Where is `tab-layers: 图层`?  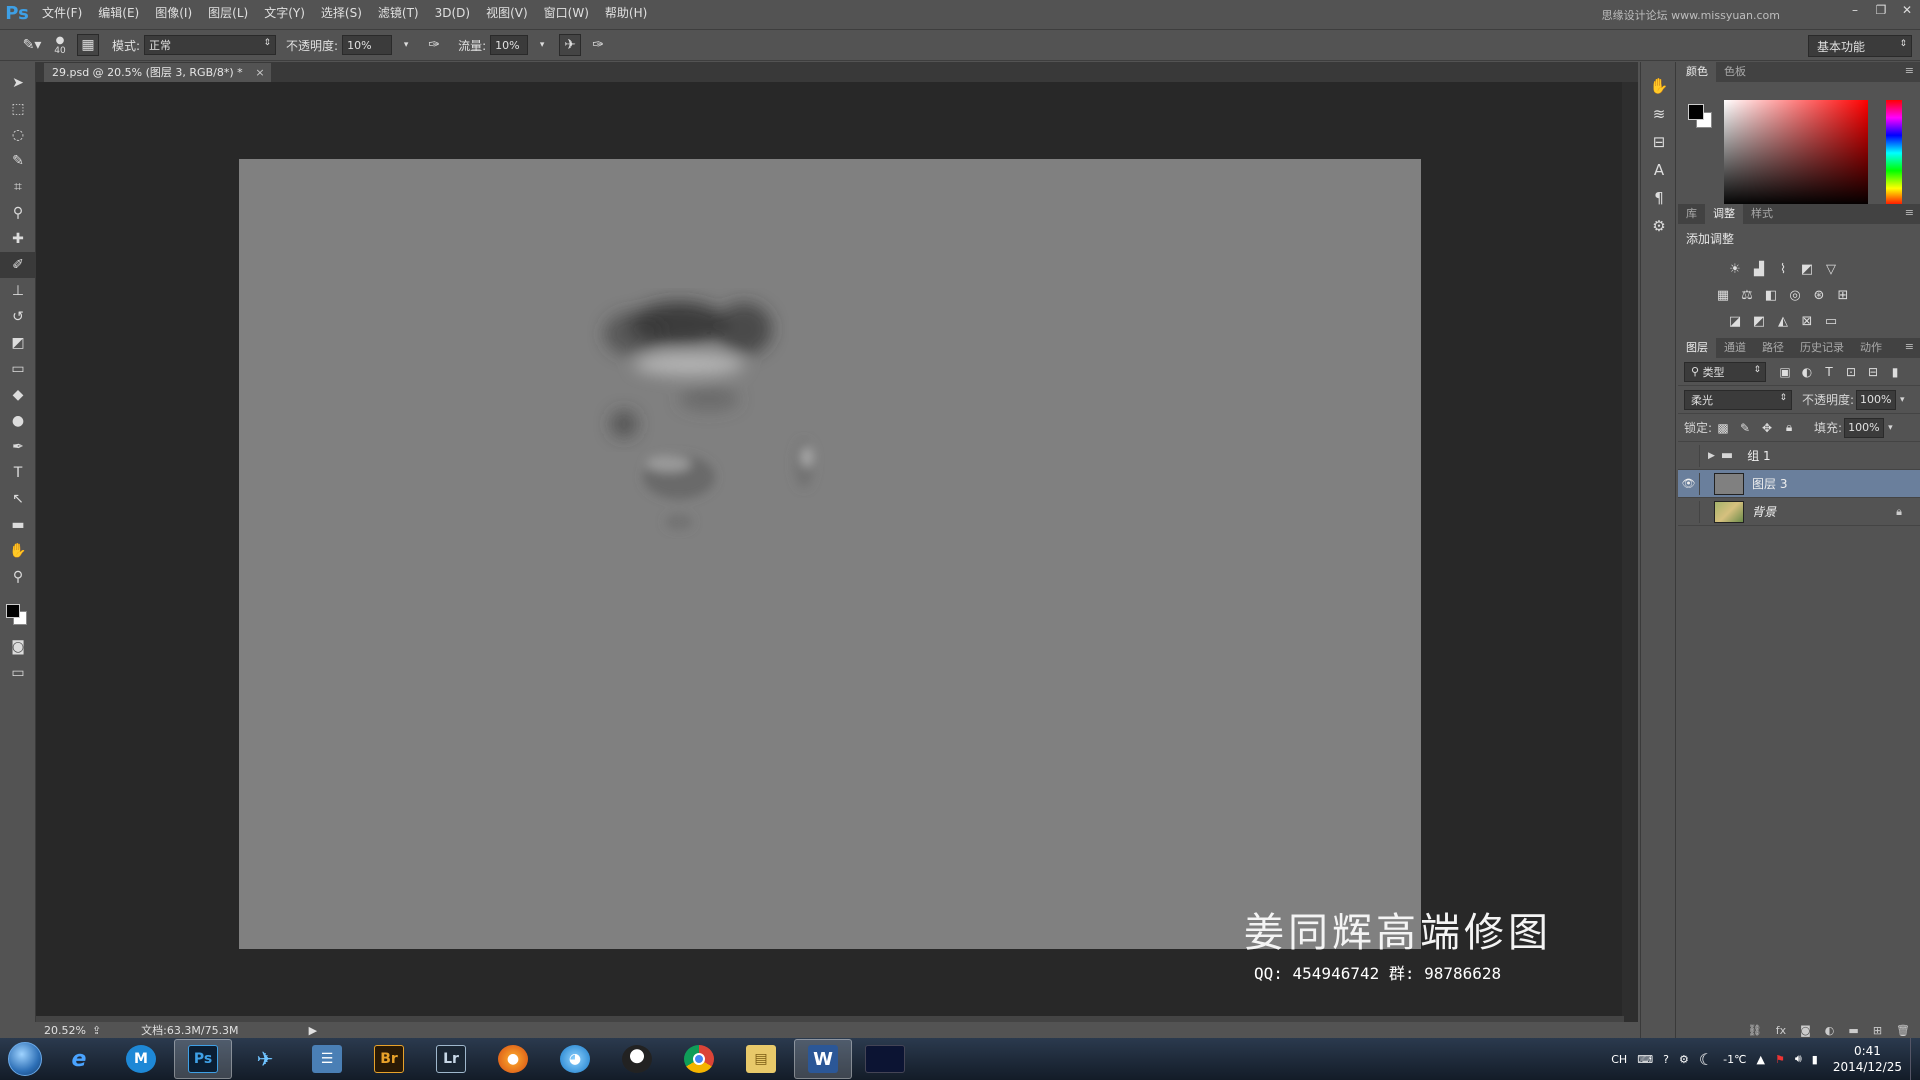
tab-layers: 图层 is located at coordinates (1697, 348).